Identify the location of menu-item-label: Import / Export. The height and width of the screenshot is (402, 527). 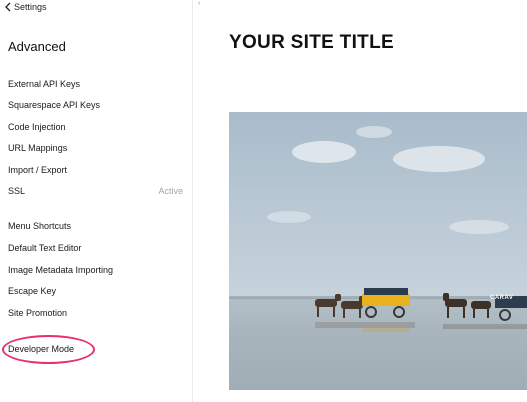
(38, 170).